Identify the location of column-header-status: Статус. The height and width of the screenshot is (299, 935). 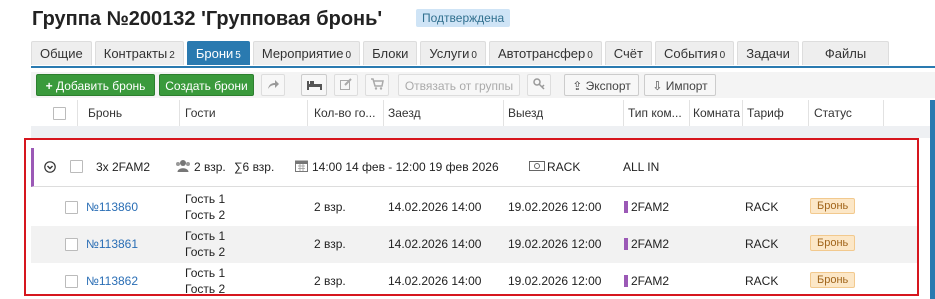
(833, 113).